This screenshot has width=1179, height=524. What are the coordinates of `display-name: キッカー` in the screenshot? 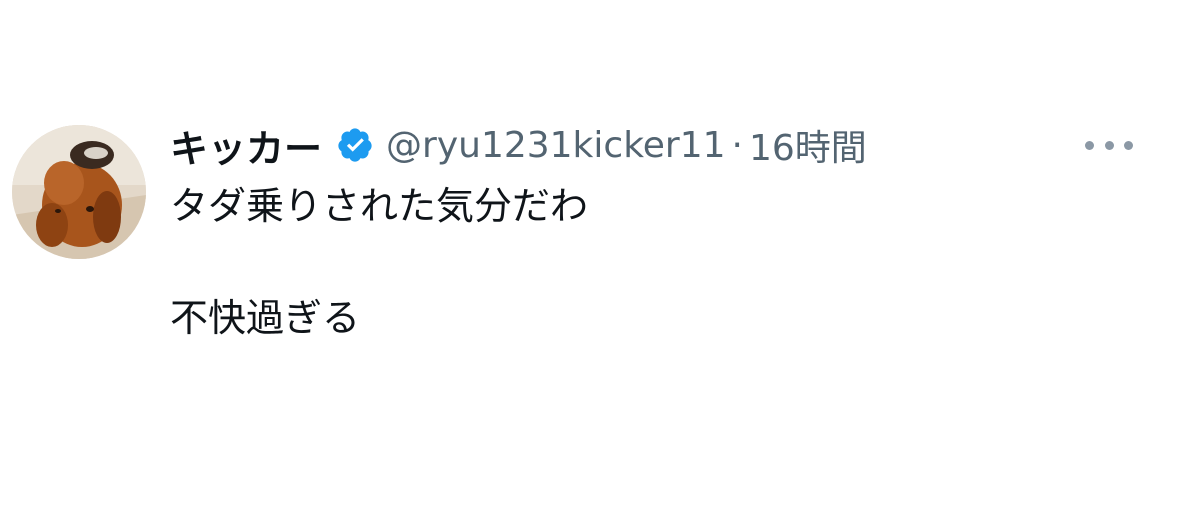 It's located at (246, 145).